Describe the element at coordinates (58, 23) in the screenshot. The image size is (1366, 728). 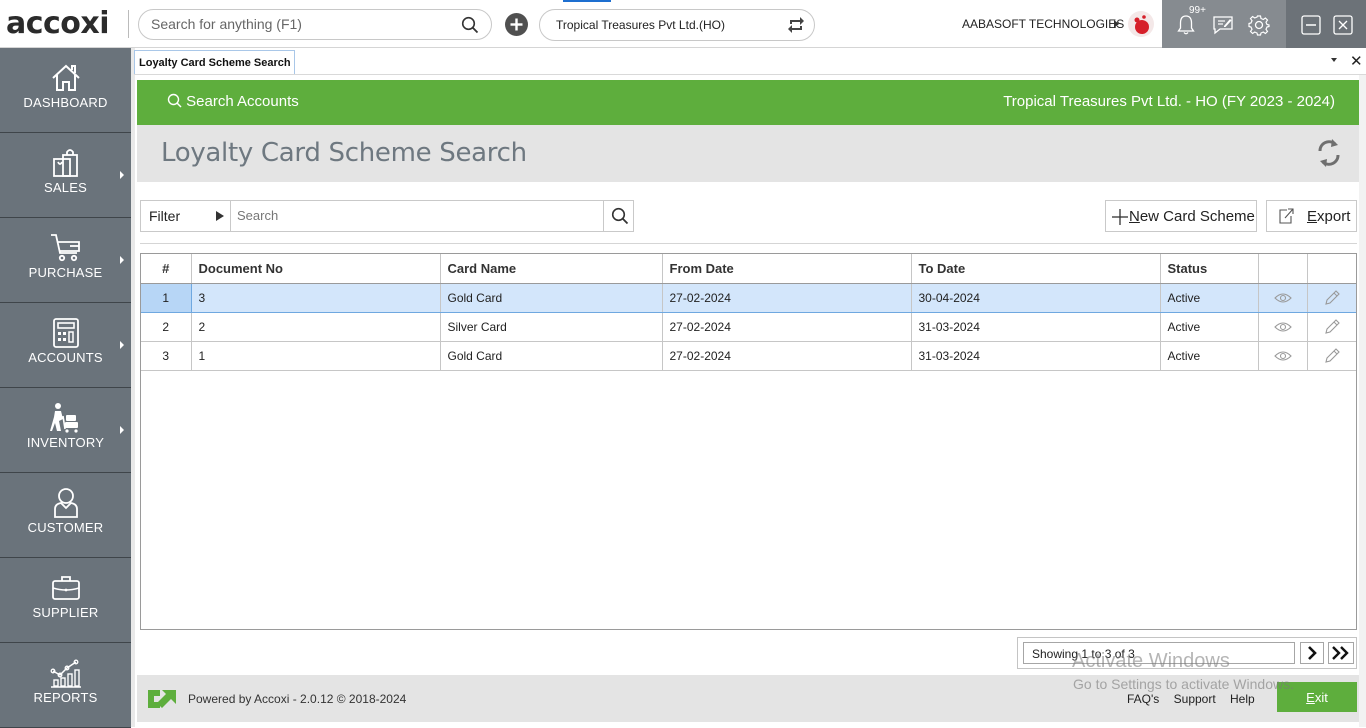
I see `app-logo: accoxi` at that location.